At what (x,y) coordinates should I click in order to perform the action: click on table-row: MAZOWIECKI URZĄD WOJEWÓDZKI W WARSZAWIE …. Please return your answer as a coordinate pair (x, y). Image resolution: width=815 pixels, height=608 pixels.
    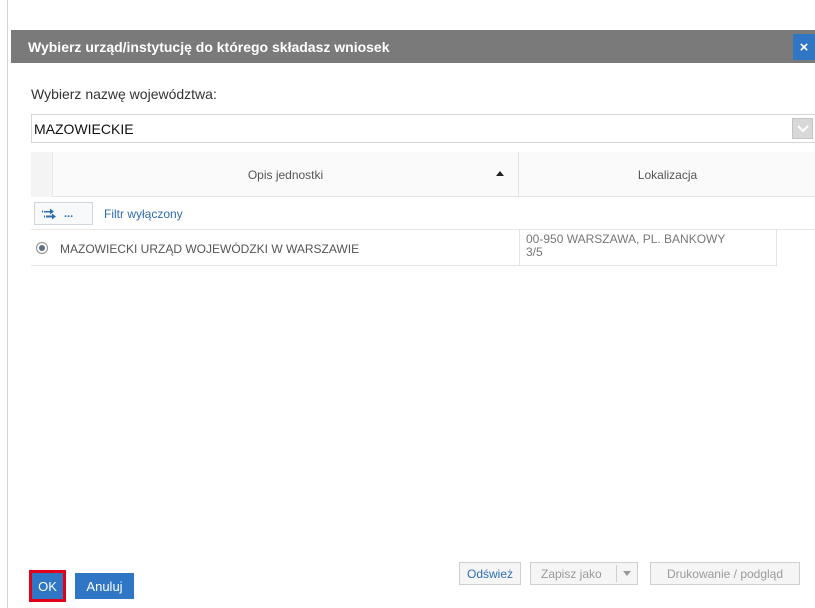
    Looking at the image, I should click on (403, 248).